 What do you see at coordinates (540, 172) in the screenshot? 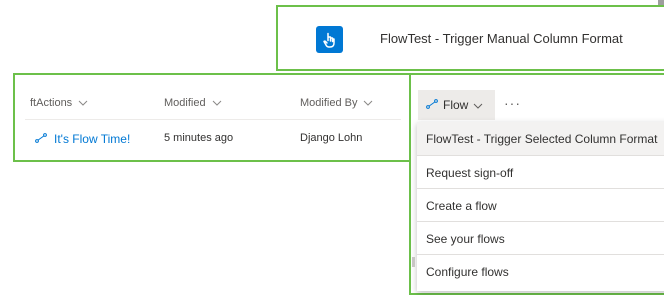
I see `menu-item-request-sign-off: Request sign-off` at bounding box center [540, 172].